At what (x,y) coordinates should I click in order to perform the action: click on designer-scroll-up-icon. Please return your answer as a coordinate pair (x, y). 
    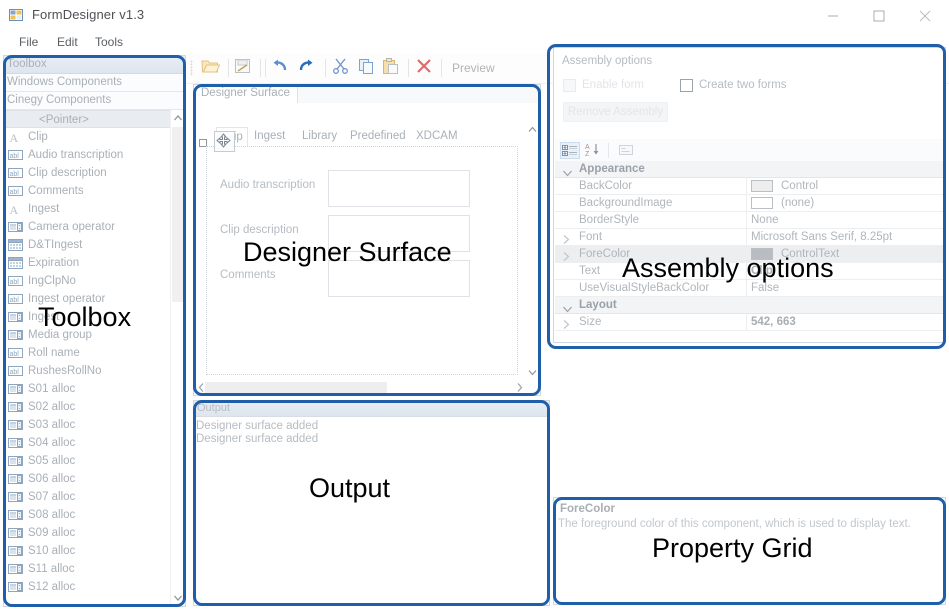
    Looking at the image, I should click on (532, 129).